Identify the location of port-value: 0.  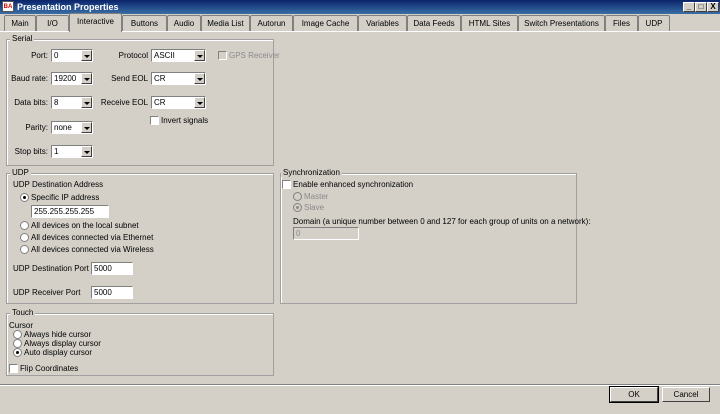
(56, 55).